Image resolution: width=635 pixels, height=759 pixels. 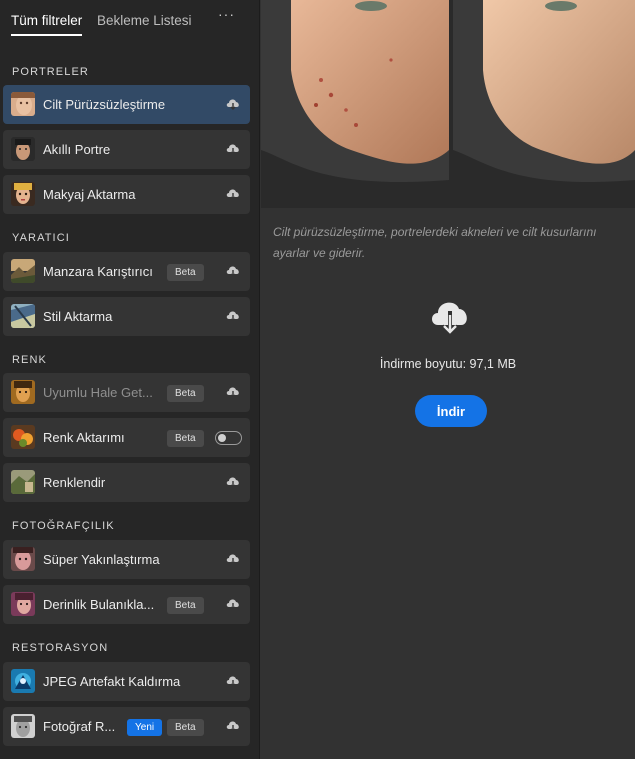 What do you see at coordinates (23, 726) in the screenshot?
I see `photo-restoration-thumb` at bounding box center [23, 726].